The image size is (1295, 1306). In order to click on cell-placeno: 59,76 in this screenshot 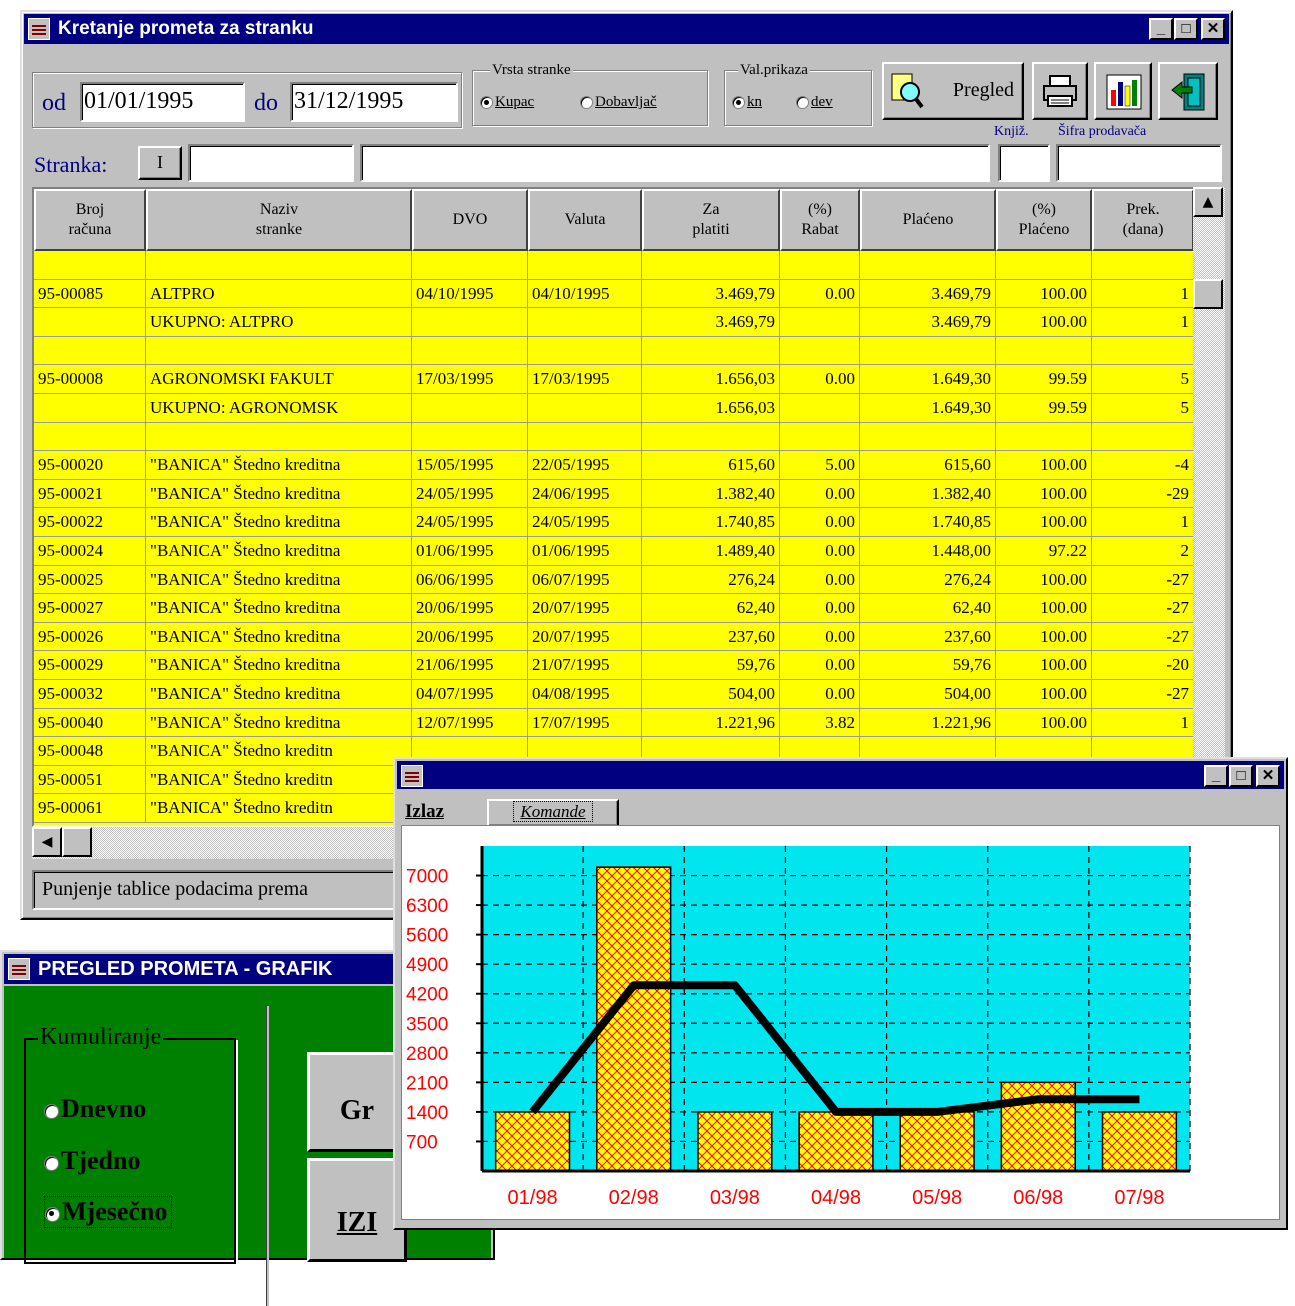, I will do `click(928, 665)`.